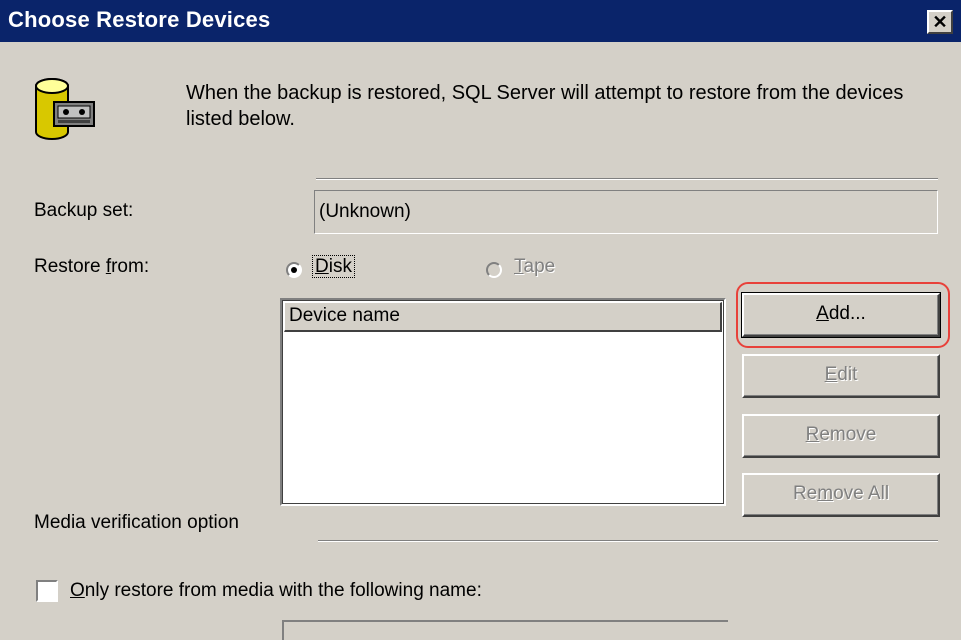 This screenshot has height=640, width=961. What do you see at coordinates (503, 317) in the screenshot?
I see `device-name-column-header: Device name` at bounding box center [503, 317].